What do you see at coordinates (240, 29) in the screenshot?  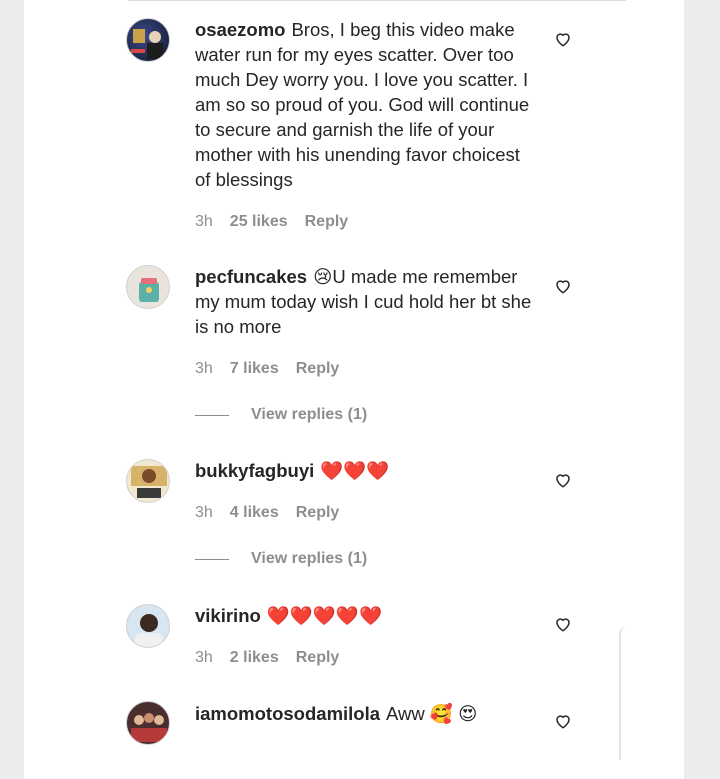 I see `comment-username: osaezomo` at bounding box center [240, 29].